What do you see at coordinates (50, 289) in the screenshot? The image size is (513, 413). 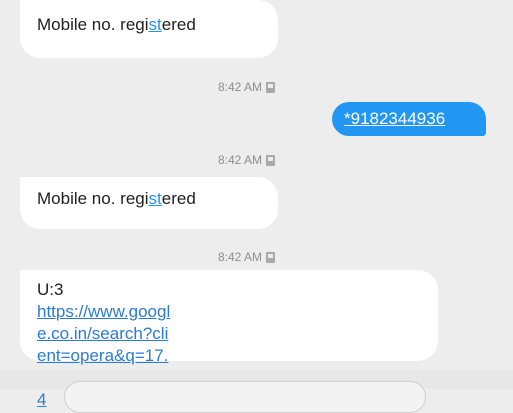 I see `message-text: U:3` at bounding box center [50, 289].